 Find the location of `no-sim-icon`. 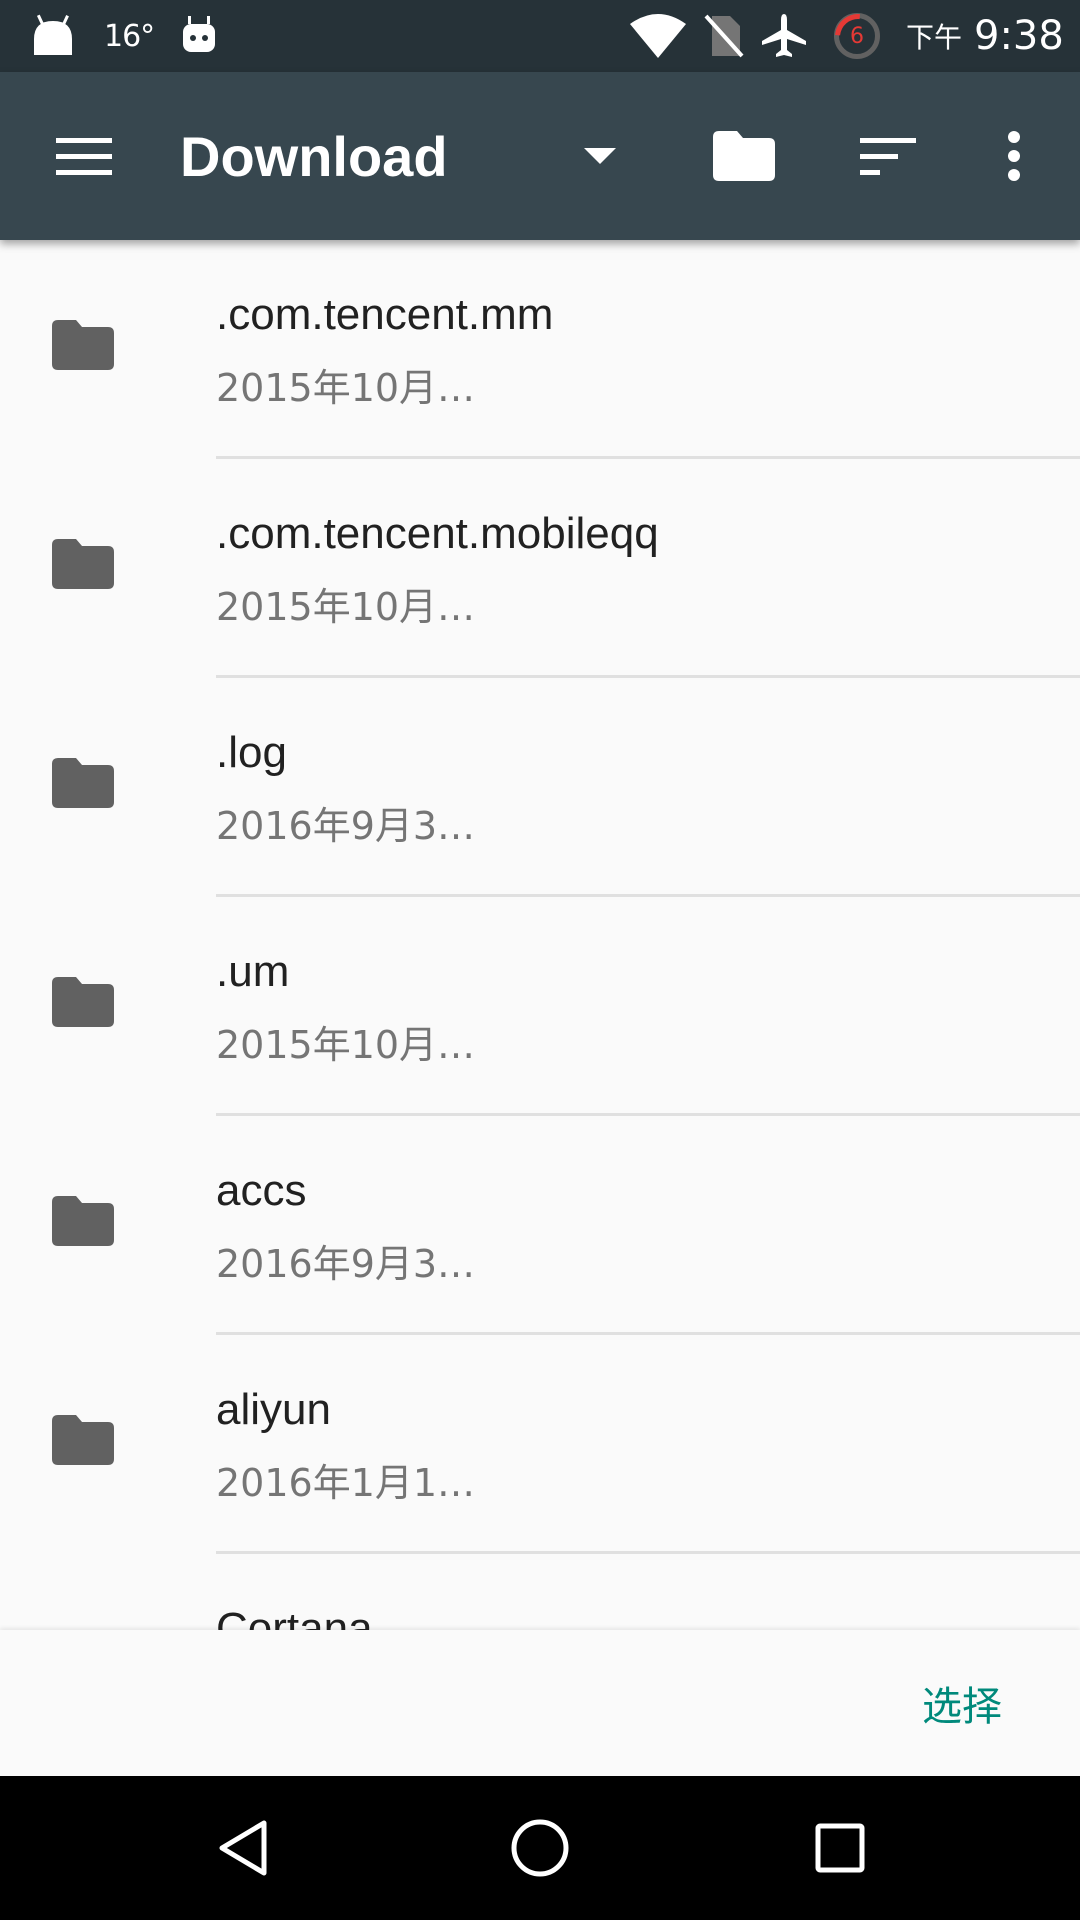

no-sim-icon is located at coordinates (724, 36).